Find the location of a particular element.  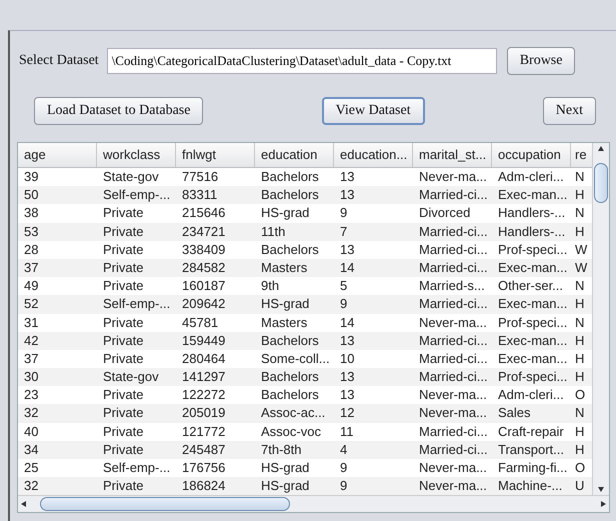

table-row: 50 Self-emp-... 83311 Bachelors 13 Married-ci... Exec-man... H is located at coordinates (305, 195).